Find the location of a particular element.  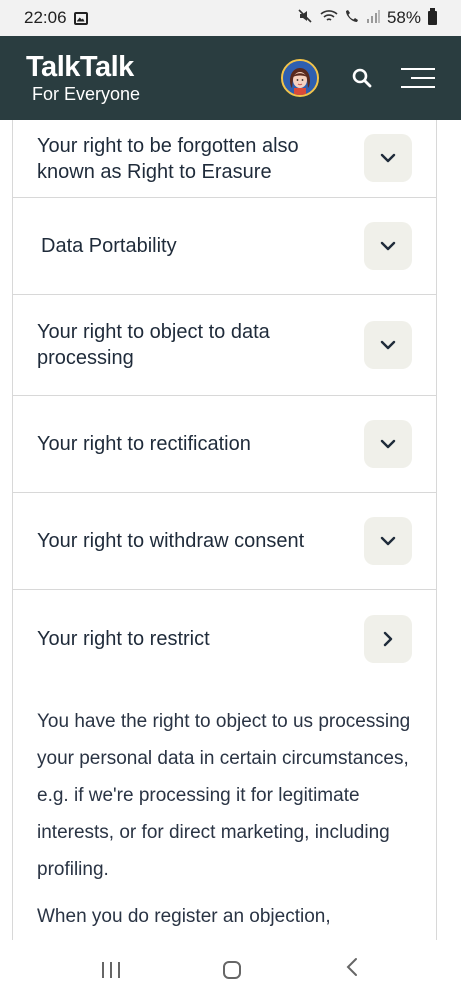

accordion-item-withdraw-consent: Your right to withdraw consent is located at coordinates (224, 541).